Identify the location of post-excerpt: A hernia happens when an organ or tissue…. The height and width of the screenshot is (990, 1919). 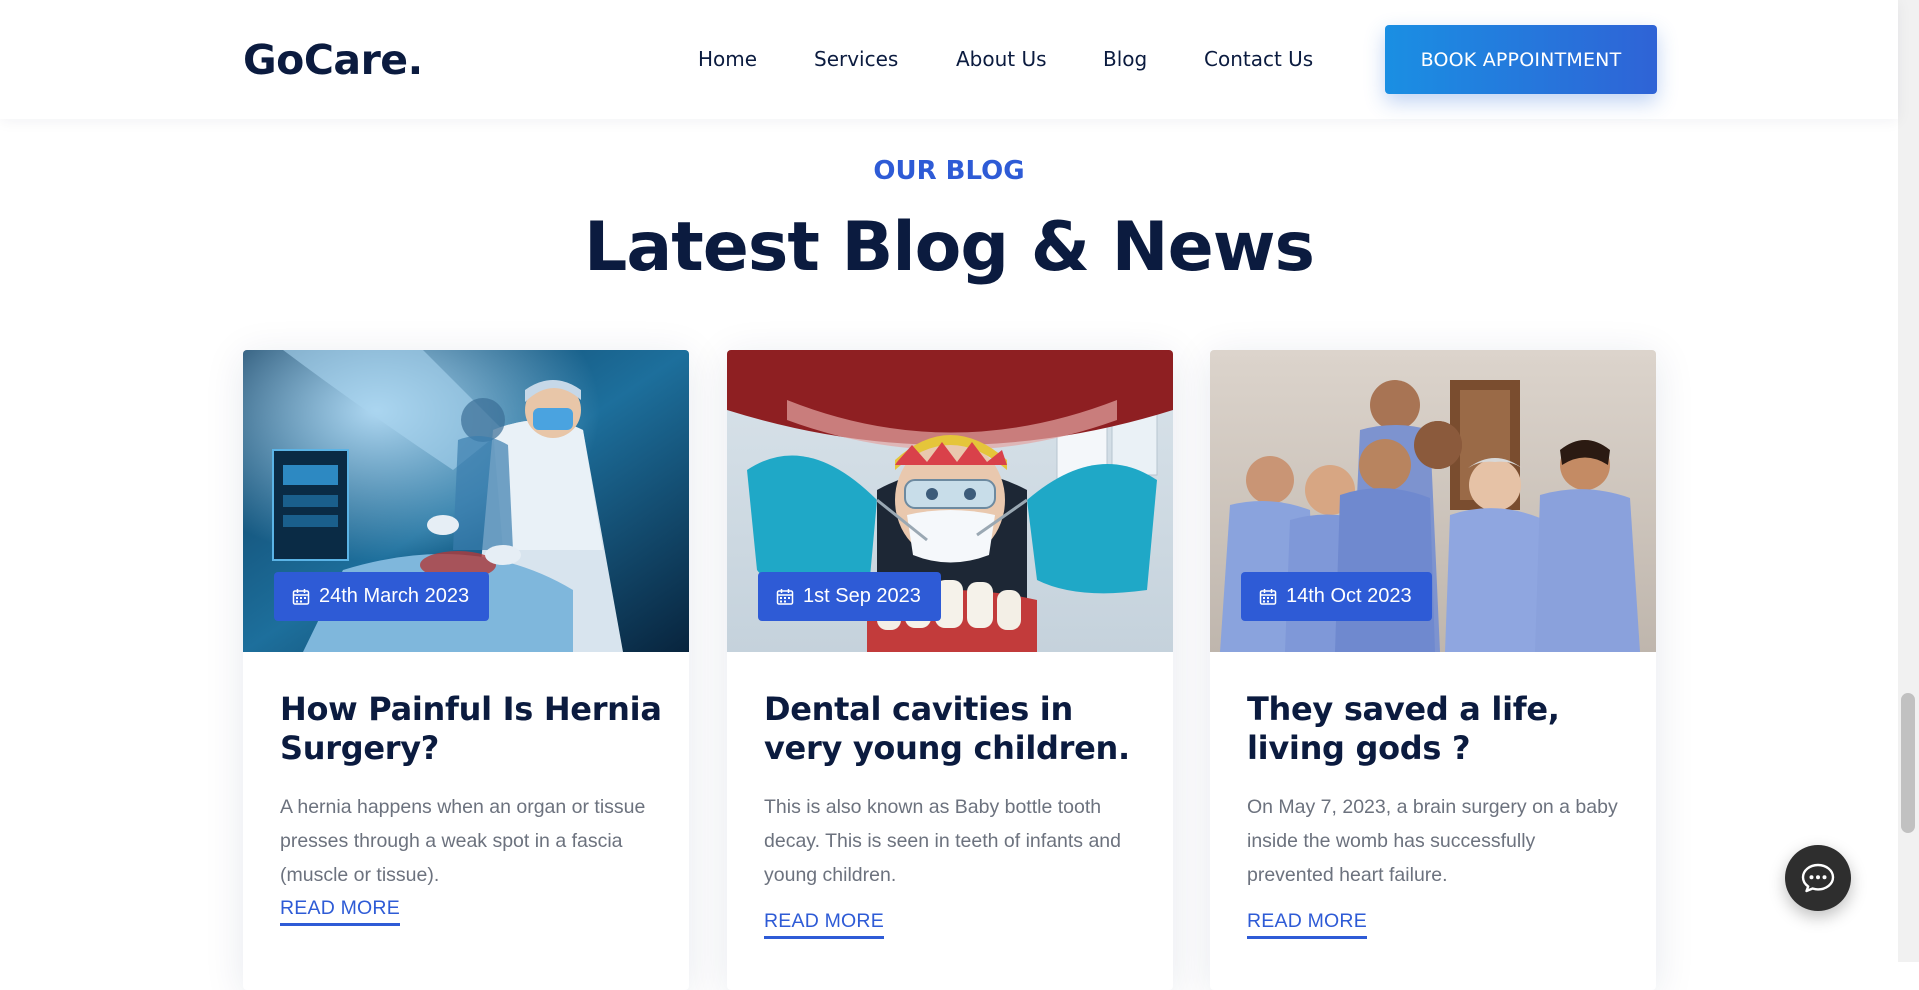
(463, 841).